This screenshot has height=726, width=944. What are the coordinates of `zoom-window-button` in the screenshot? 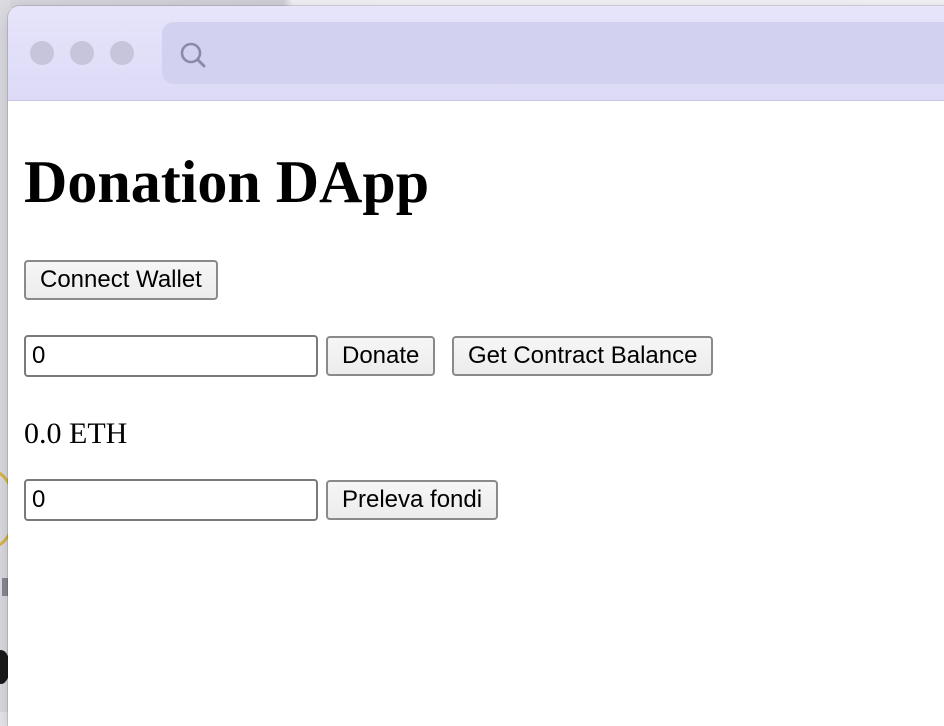 It's located at (122, 53).